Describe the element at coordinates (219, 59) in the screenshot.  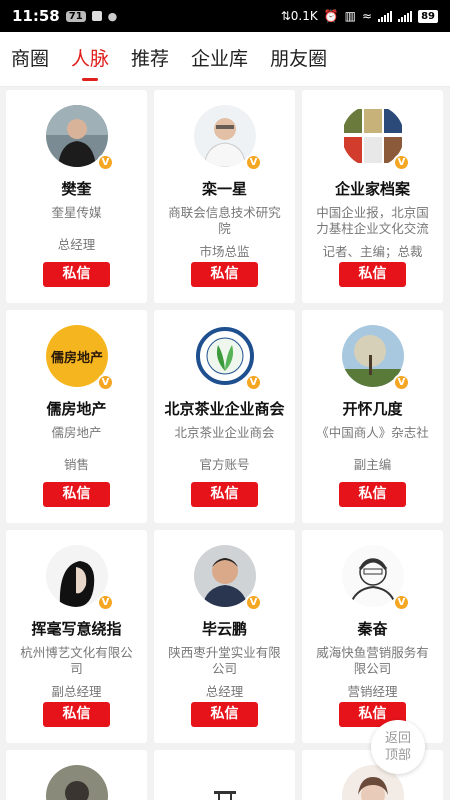
I see `tab-company-library: 企业库` at that location.